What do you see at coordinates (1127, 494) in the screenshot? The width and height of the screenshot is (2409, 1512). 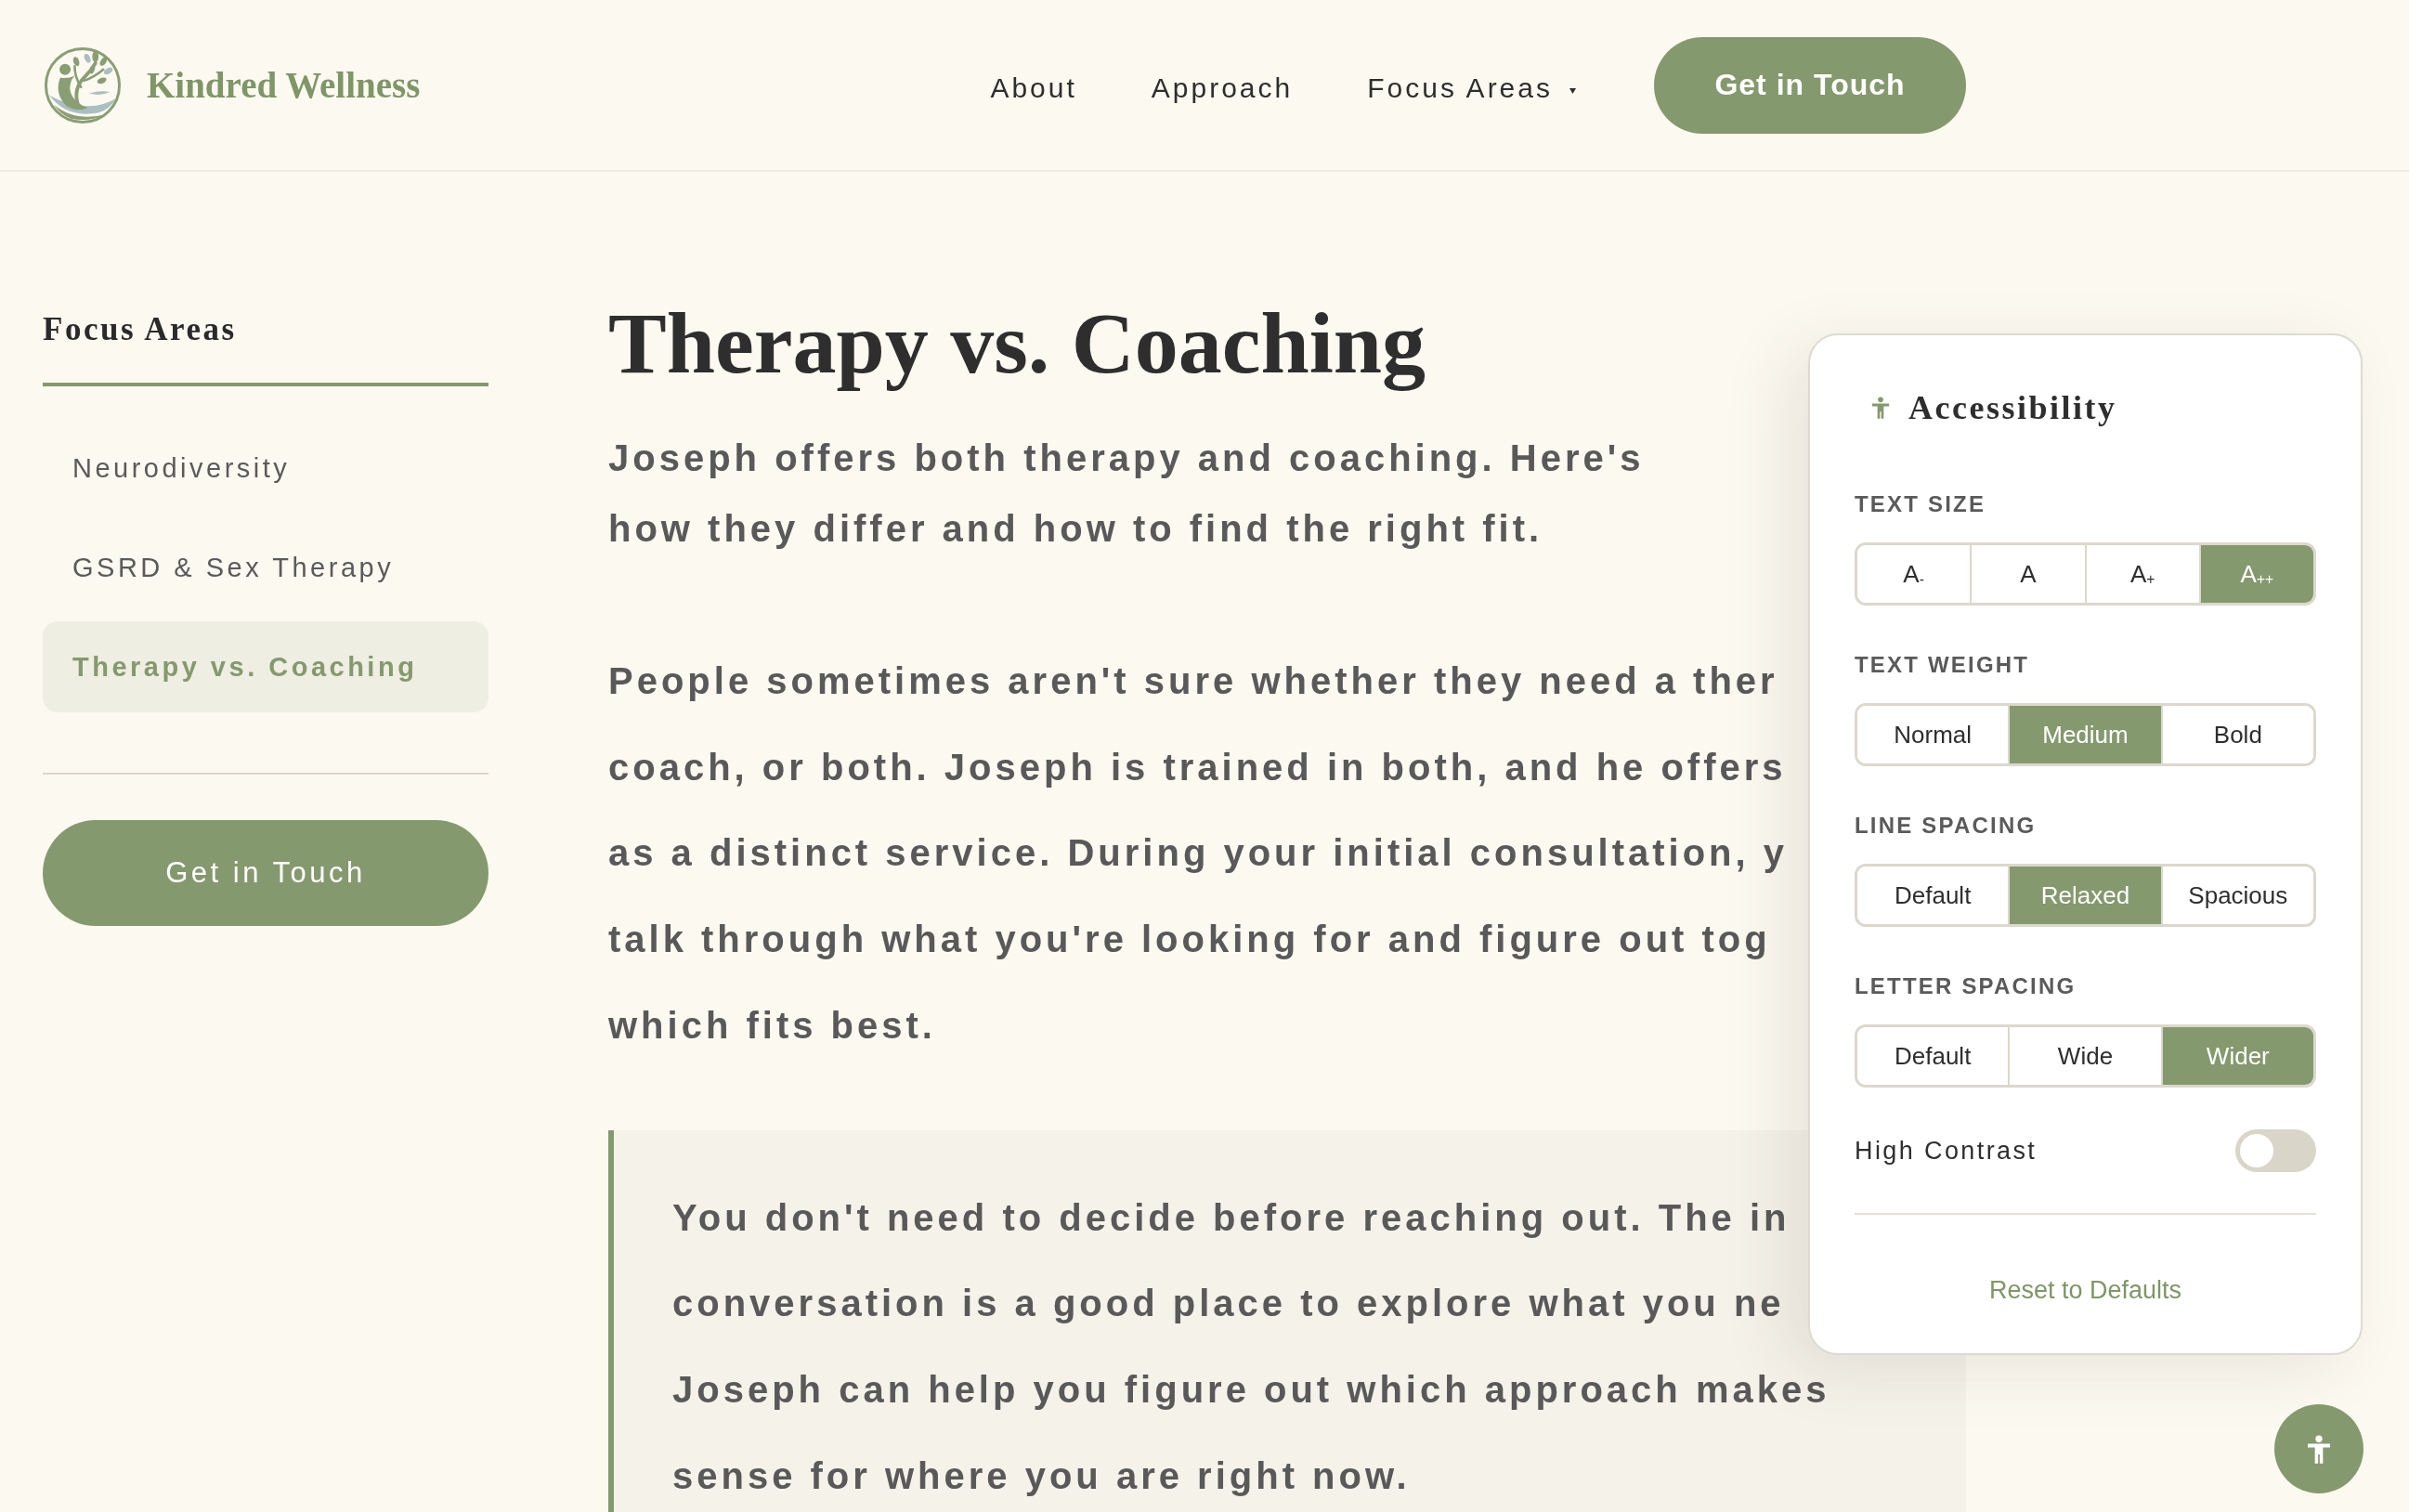 I see `intro-text: Joseph offers both therapy and coaching. Here's how they differ and how to find the right fit.` at bounding box center [1127, 494].